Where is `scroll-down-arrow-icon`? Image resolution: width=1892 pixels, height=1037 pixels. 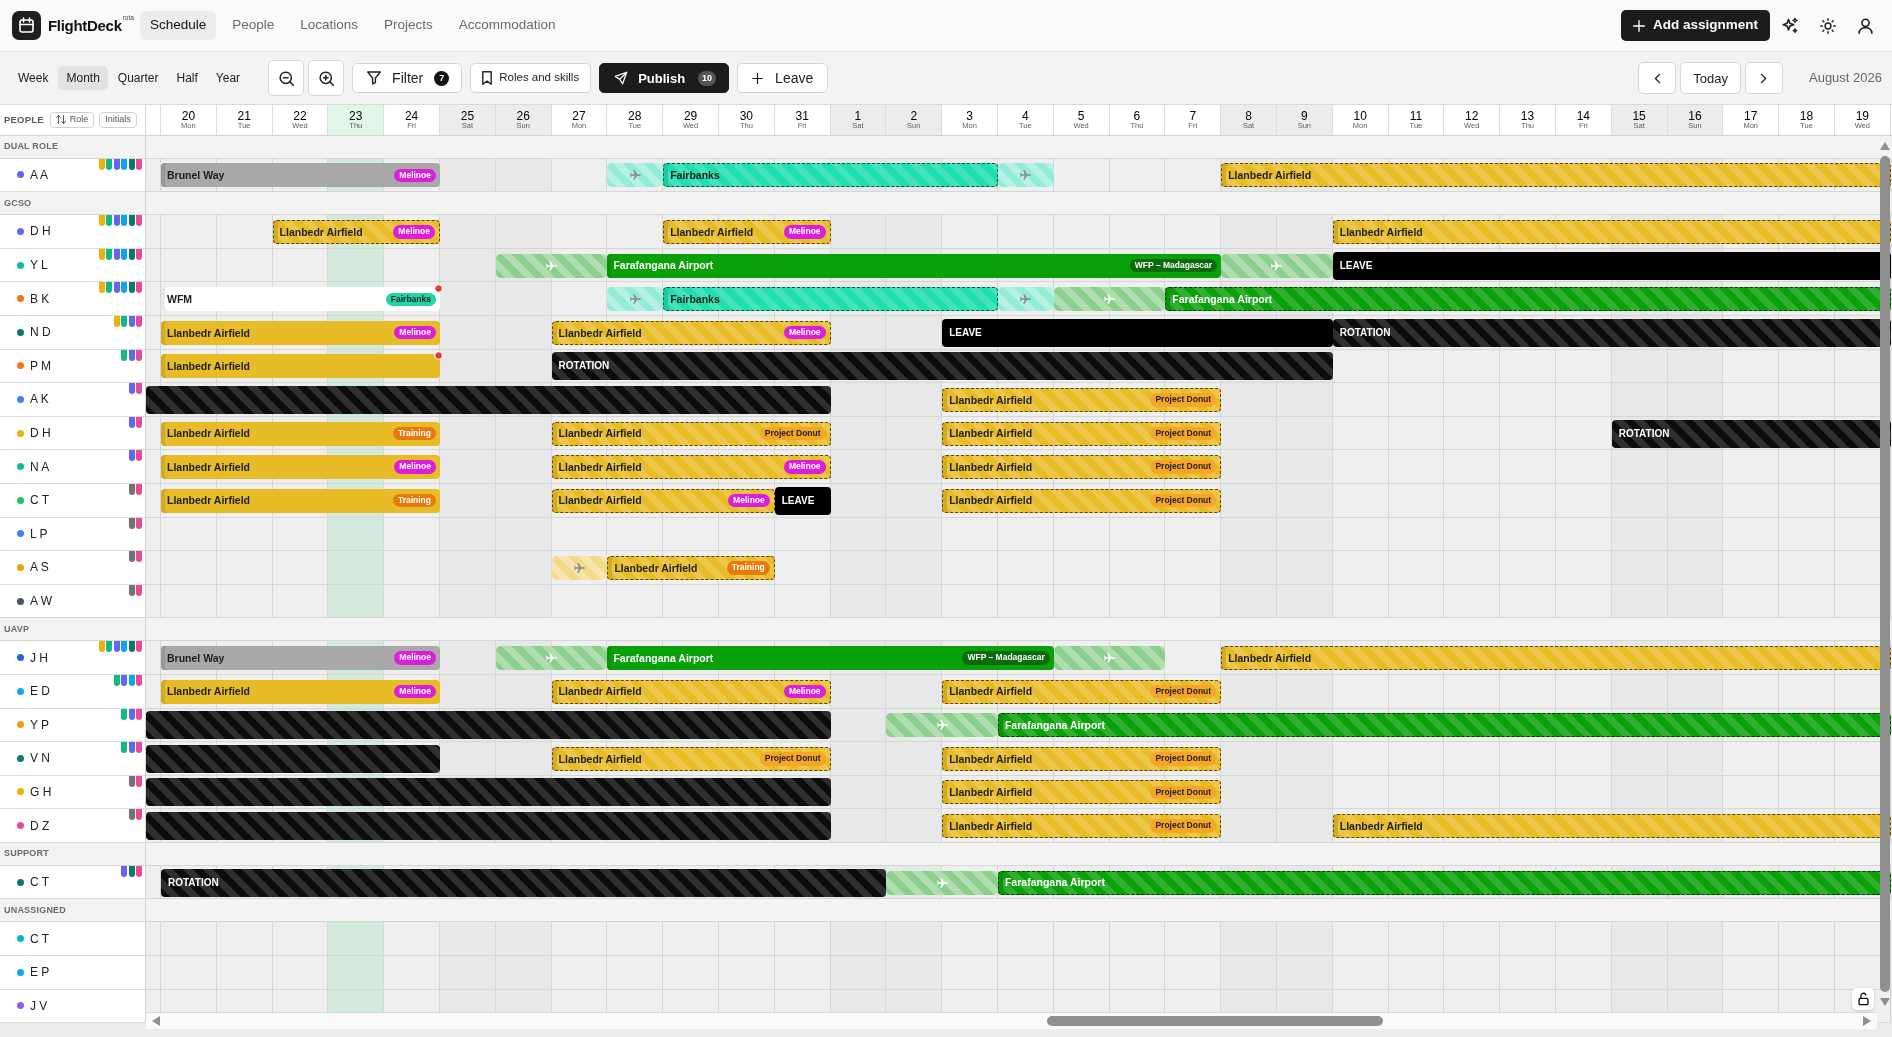 scroll-down-arrow-icon is located at coordinates (1884, 1002).